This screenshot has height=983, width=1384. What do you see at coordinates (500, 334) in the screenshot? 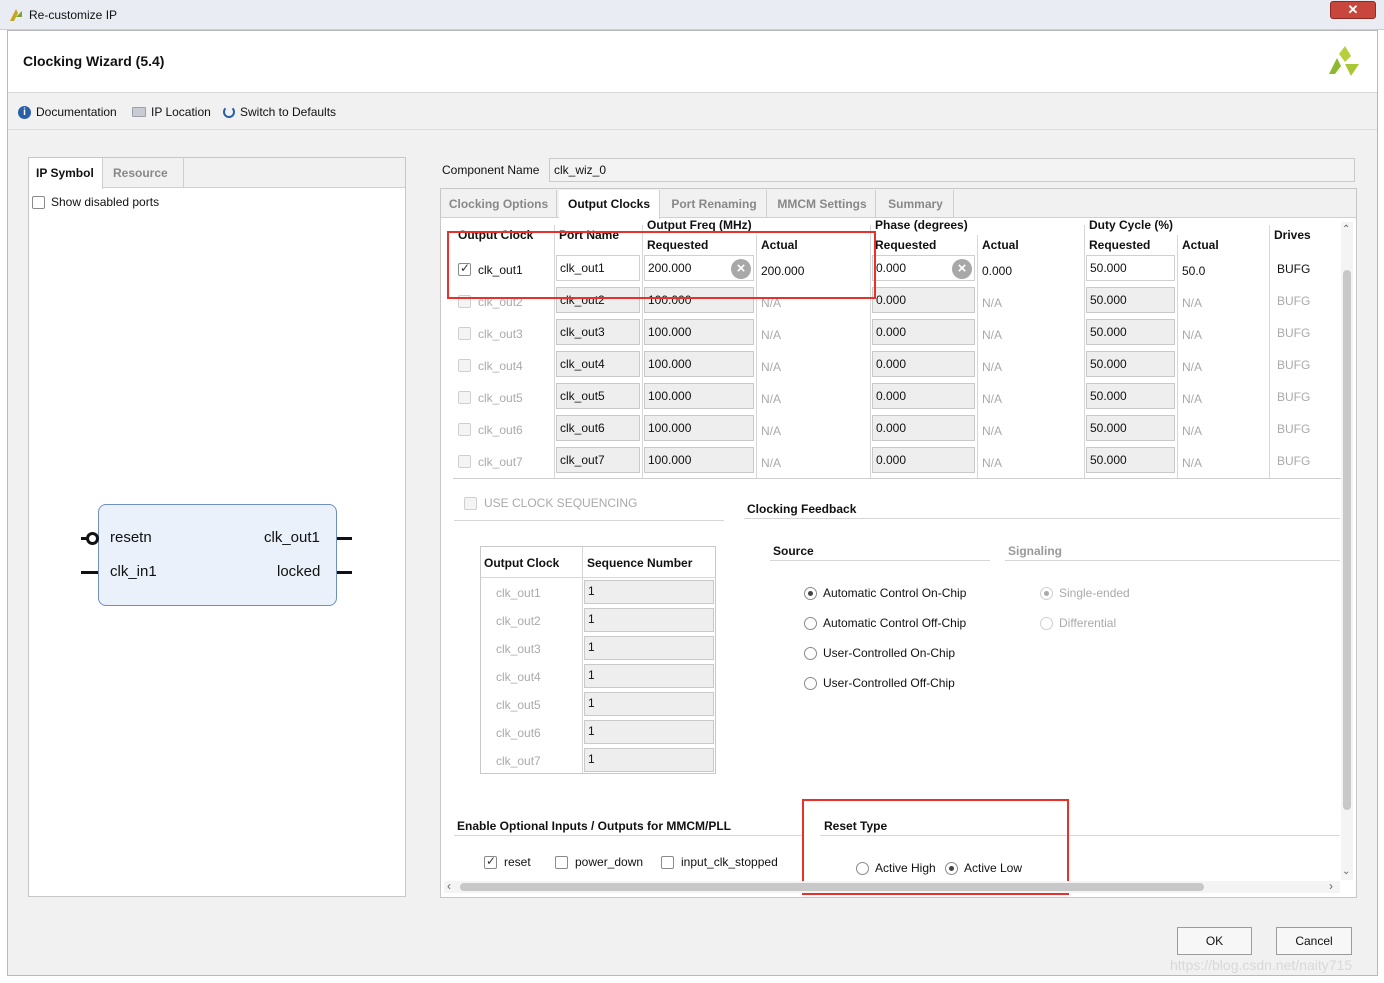
I see `row-clock-label: clk_out3` at bounding box center [500, 334].